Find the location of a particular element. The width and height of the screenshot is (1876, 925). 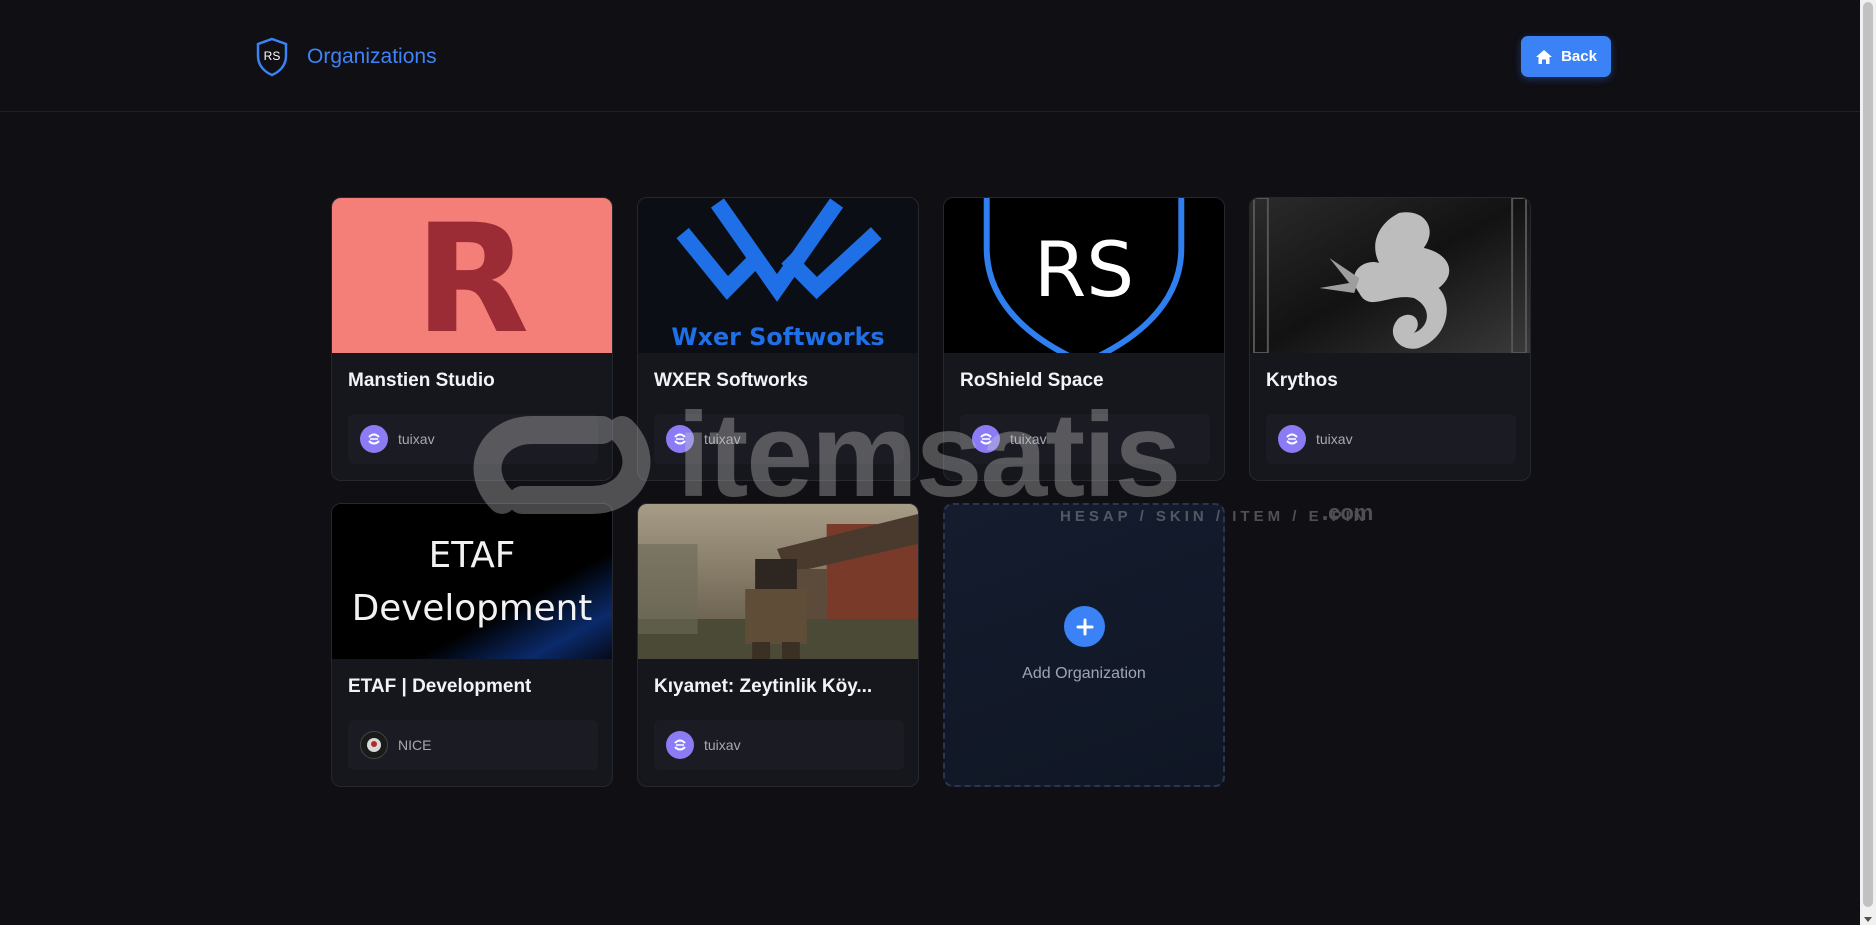

home-icon is located at coordinates (1544, 56).